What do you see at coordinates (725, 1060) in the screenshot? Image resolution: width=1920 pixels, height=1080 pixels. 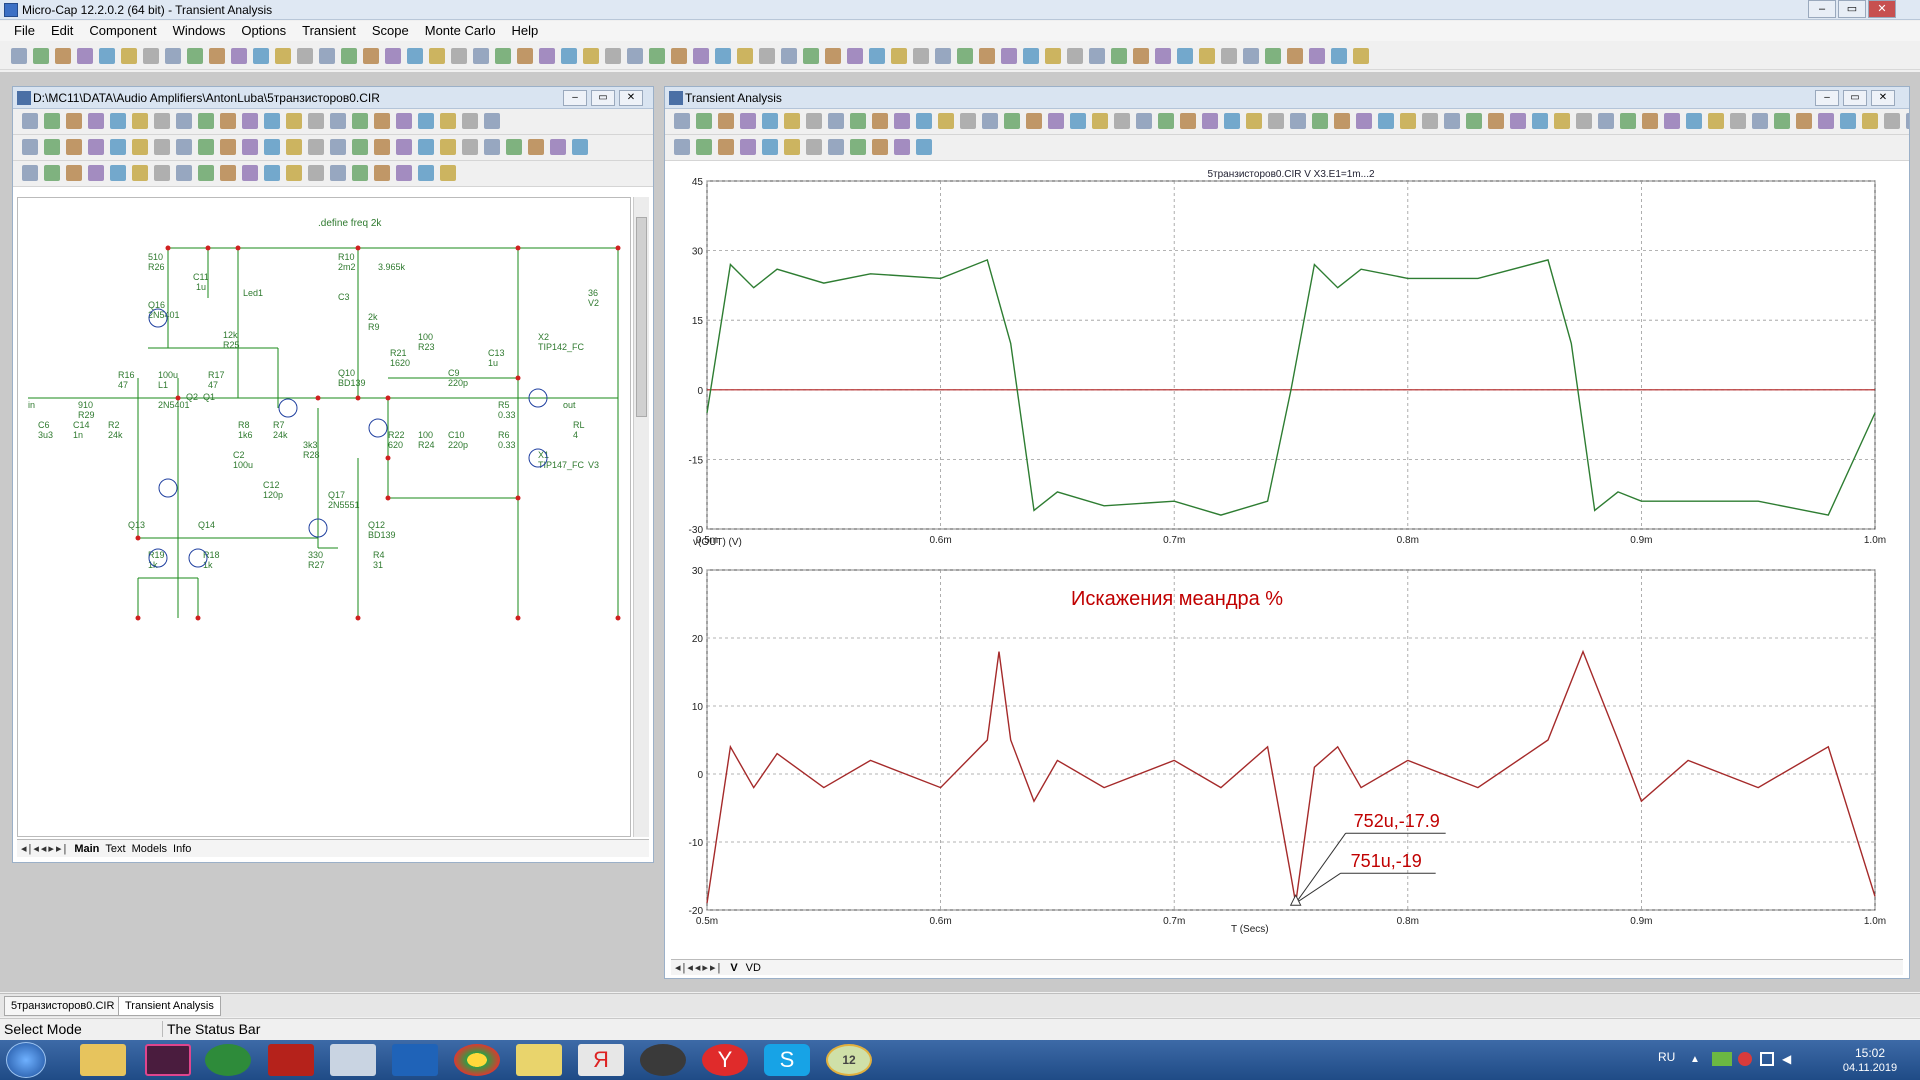 I see `yandex-browser-taskbar-icon: Y` at bounding box center [725, 1060].